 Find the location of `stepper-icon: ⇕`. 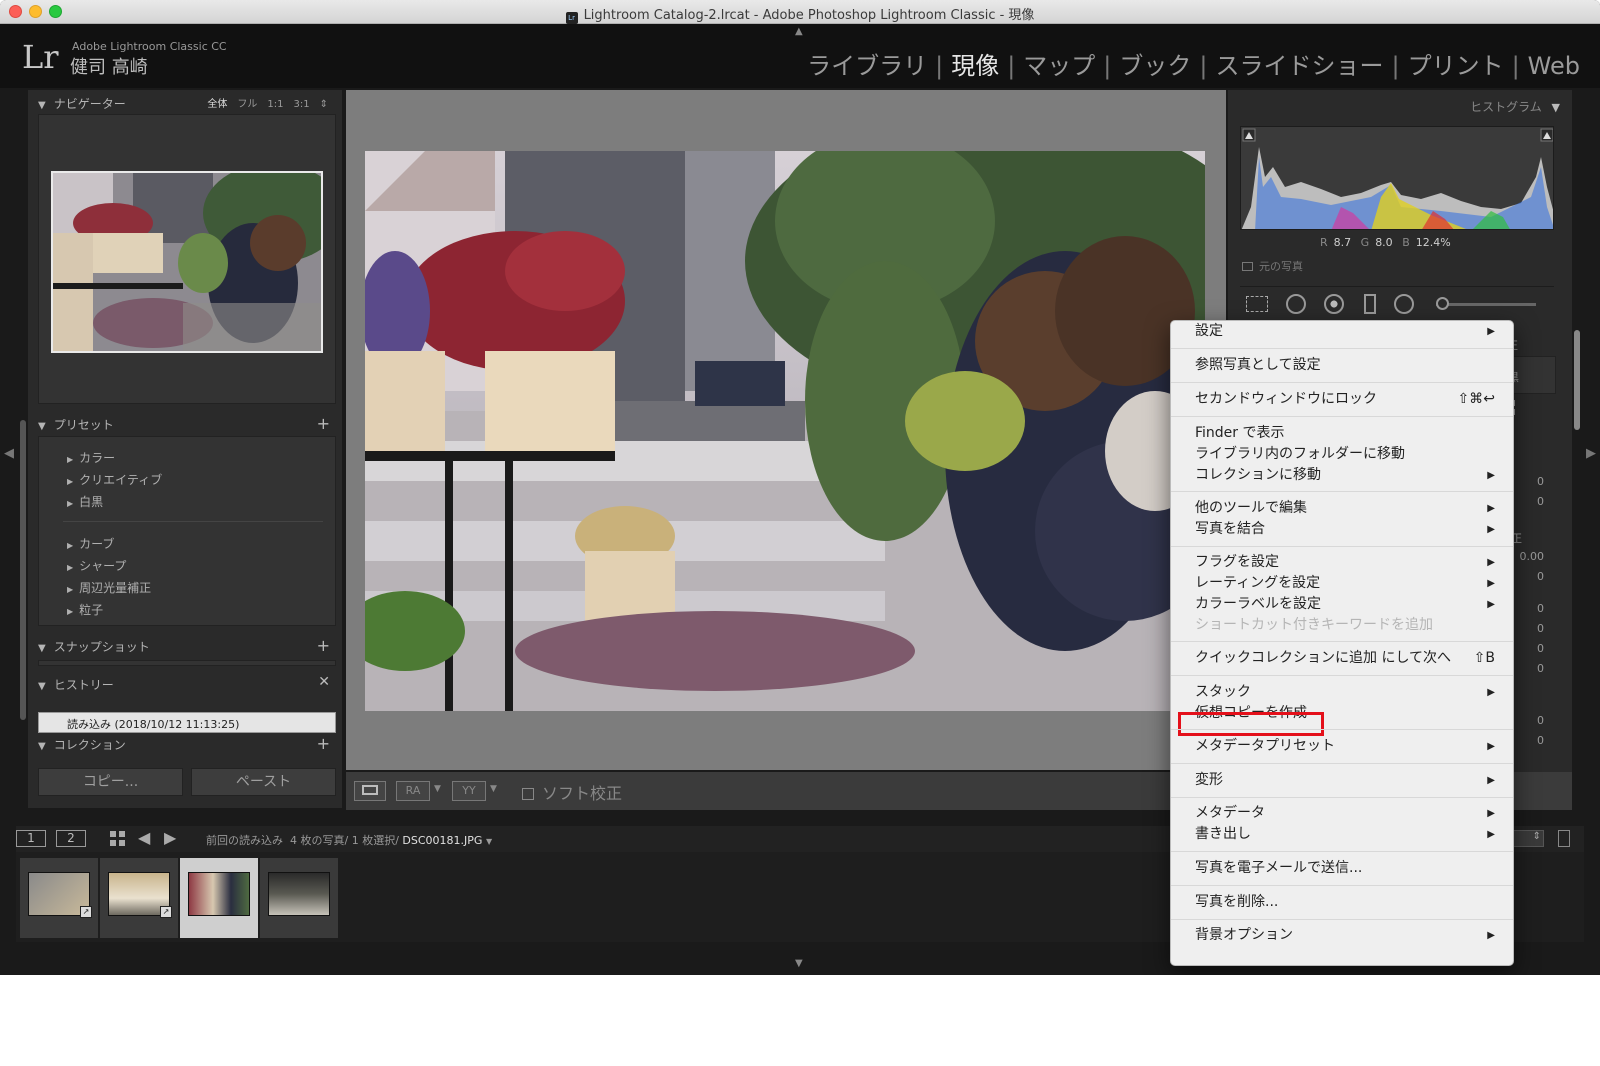

stepper-icon: ⇕ is located at coordinates (1536, 836).